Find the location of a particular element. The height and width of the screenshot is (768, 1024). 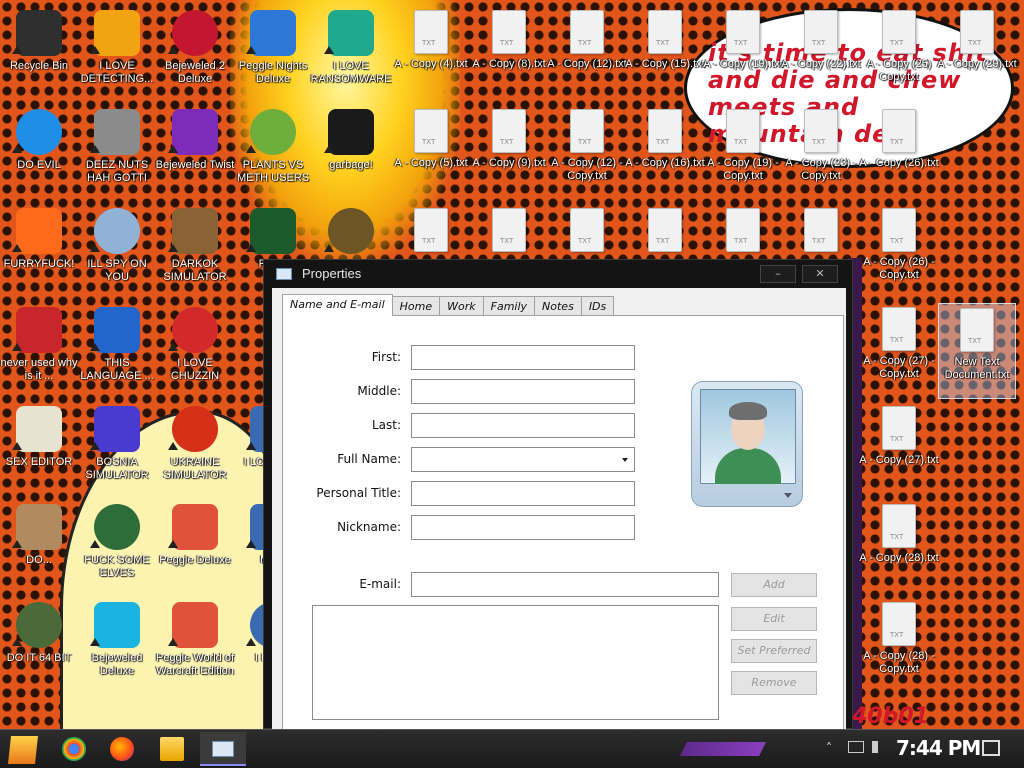

text-file-icon: A - Copy (28) - Copy.txt is located at coordinates (899, 646).